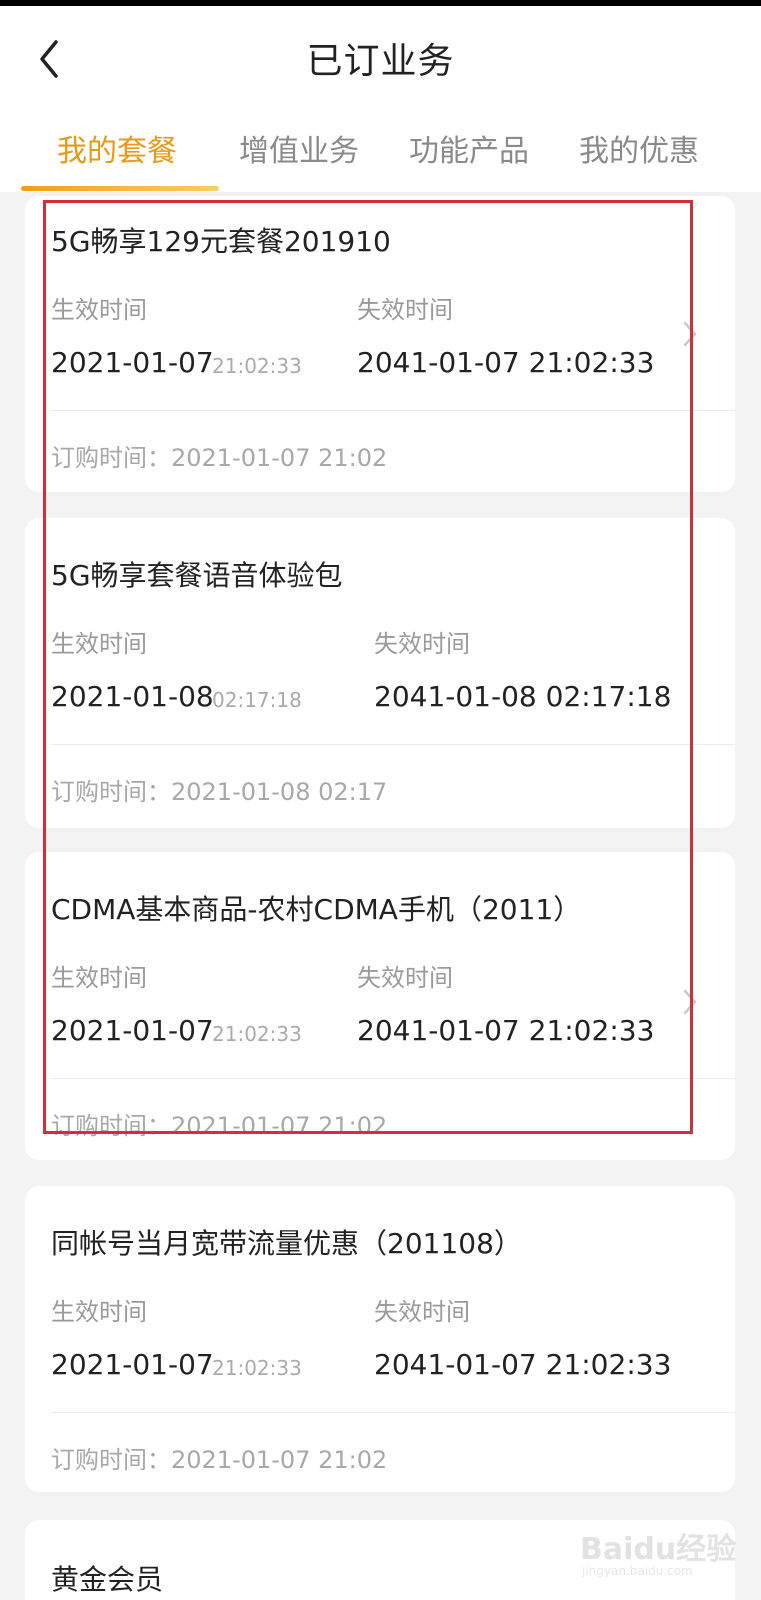 The image size is (761, 1600). I want to click on watermark-text: Baidu经验, so click(658, 1549).